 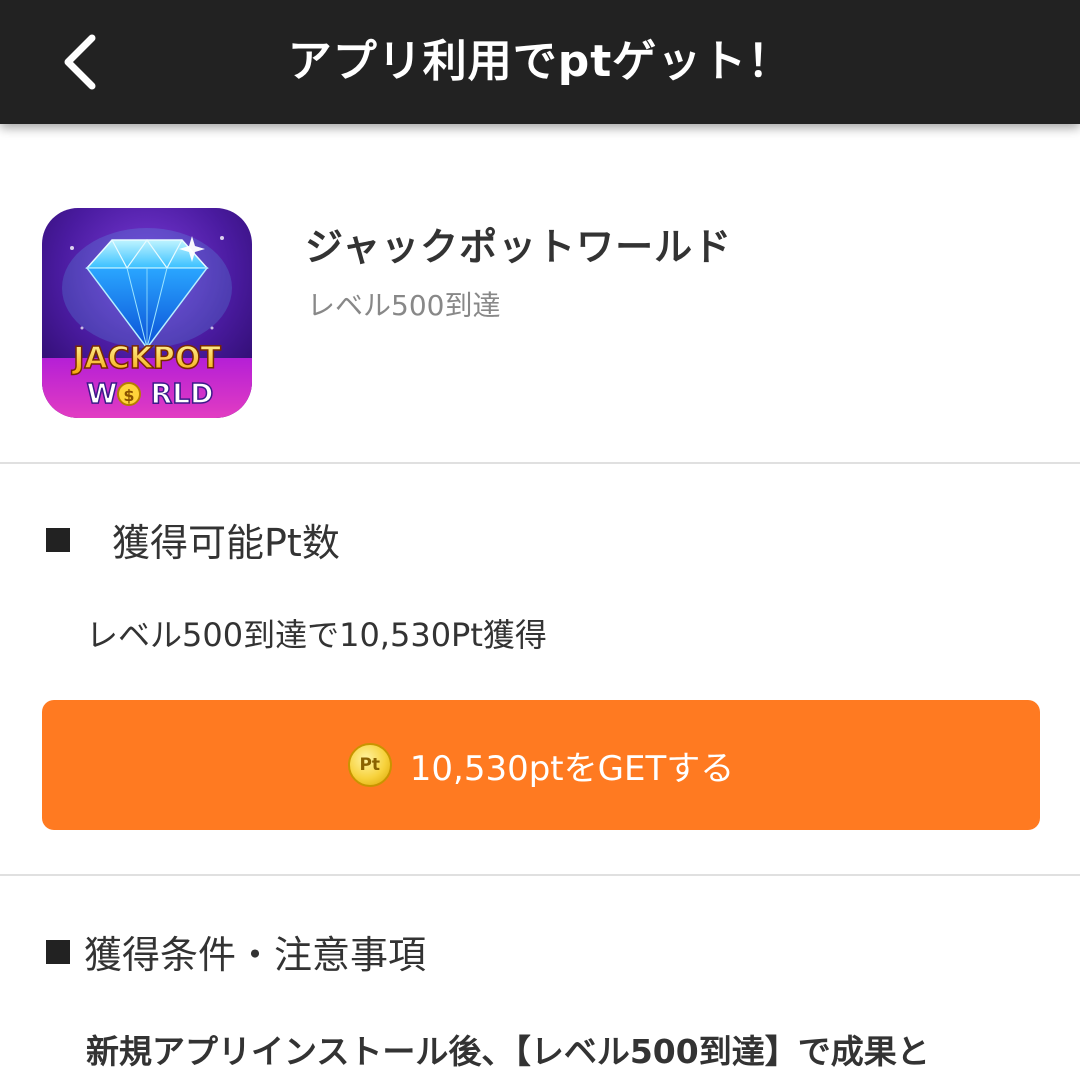 What do you see at coordinates (519, 247) in the screenshot?
I see `app-name: ジャックポットワールド` at bounding box center [519, 247].